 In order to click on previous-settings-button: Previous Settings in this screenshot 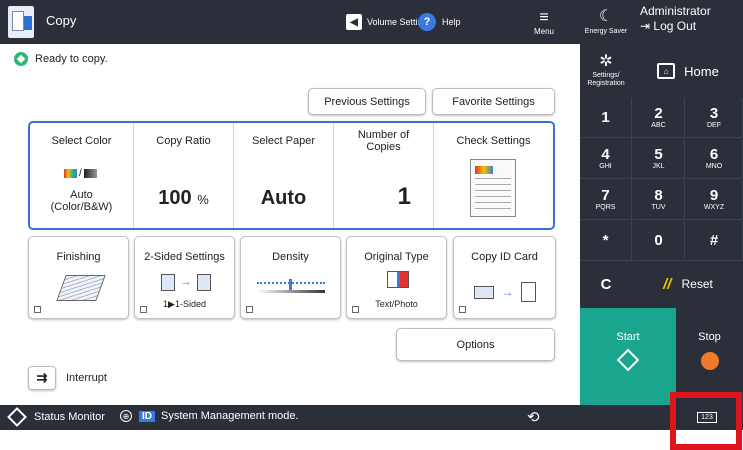, I will do `click(367, 101)`.